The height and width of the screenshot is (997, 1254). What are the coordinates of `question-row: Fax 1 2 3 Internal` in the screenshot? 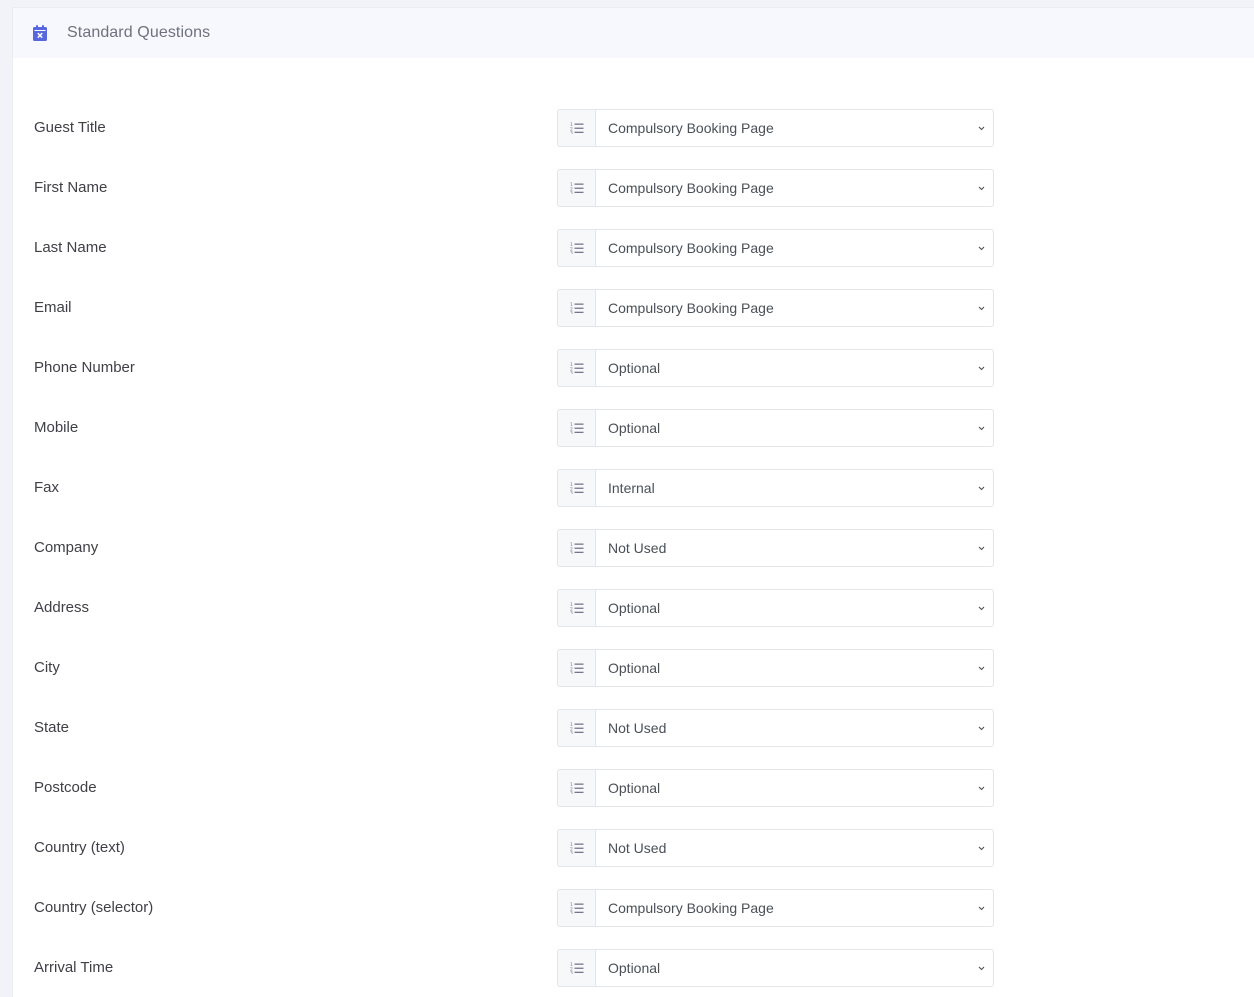 It's located at (633, 499).